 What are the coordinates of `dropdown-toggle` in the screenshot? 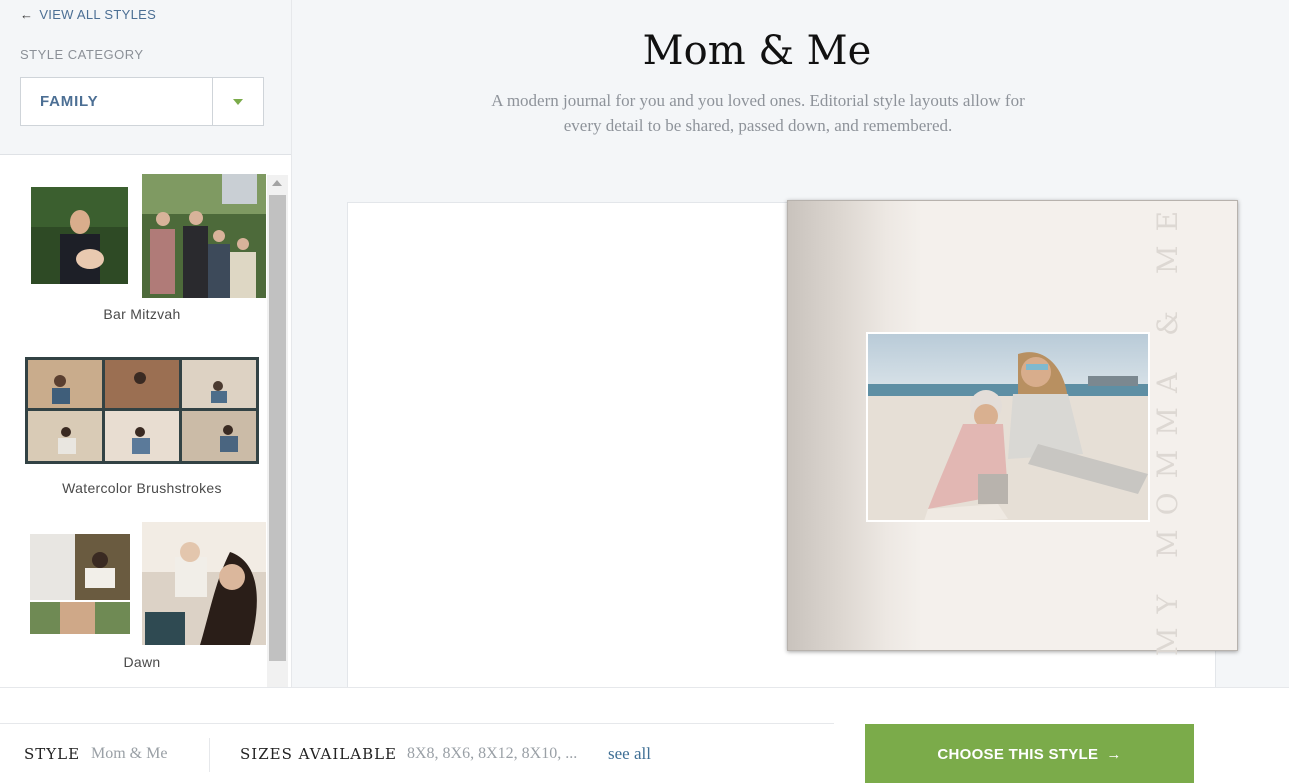 It's located at (237, 101).